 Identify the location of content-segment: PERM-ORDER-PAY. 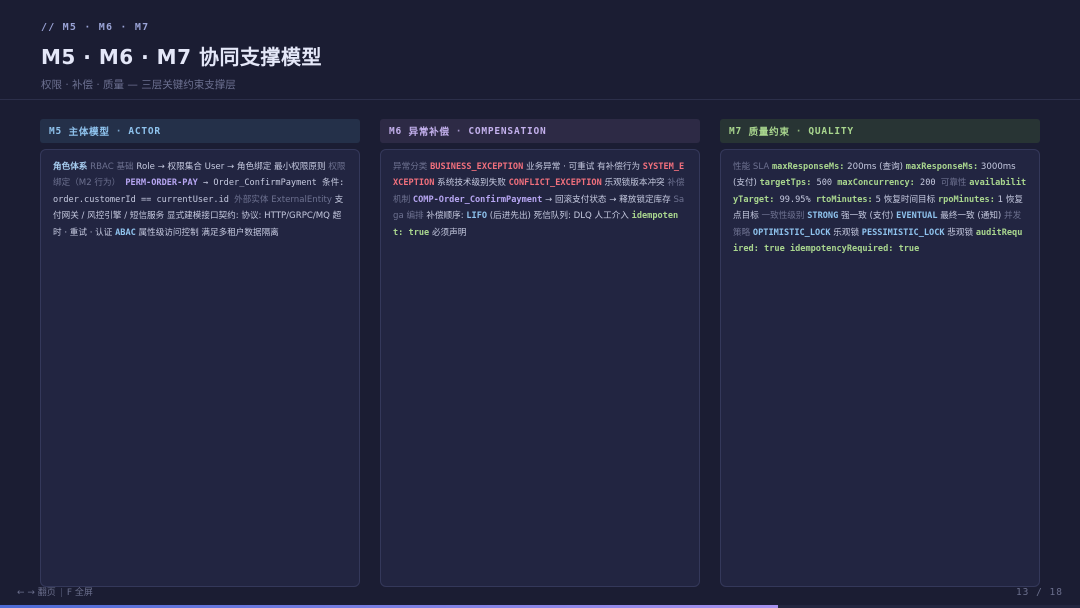
(159, 183).